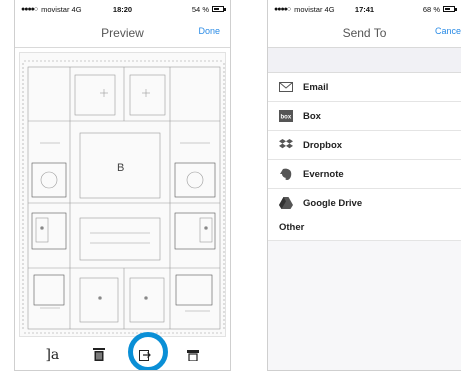 The height and width of the screenshot is (371, 461). Describe the element at coordinates (209, 31) in the screenshot. I see `done-button: Done` at that location.